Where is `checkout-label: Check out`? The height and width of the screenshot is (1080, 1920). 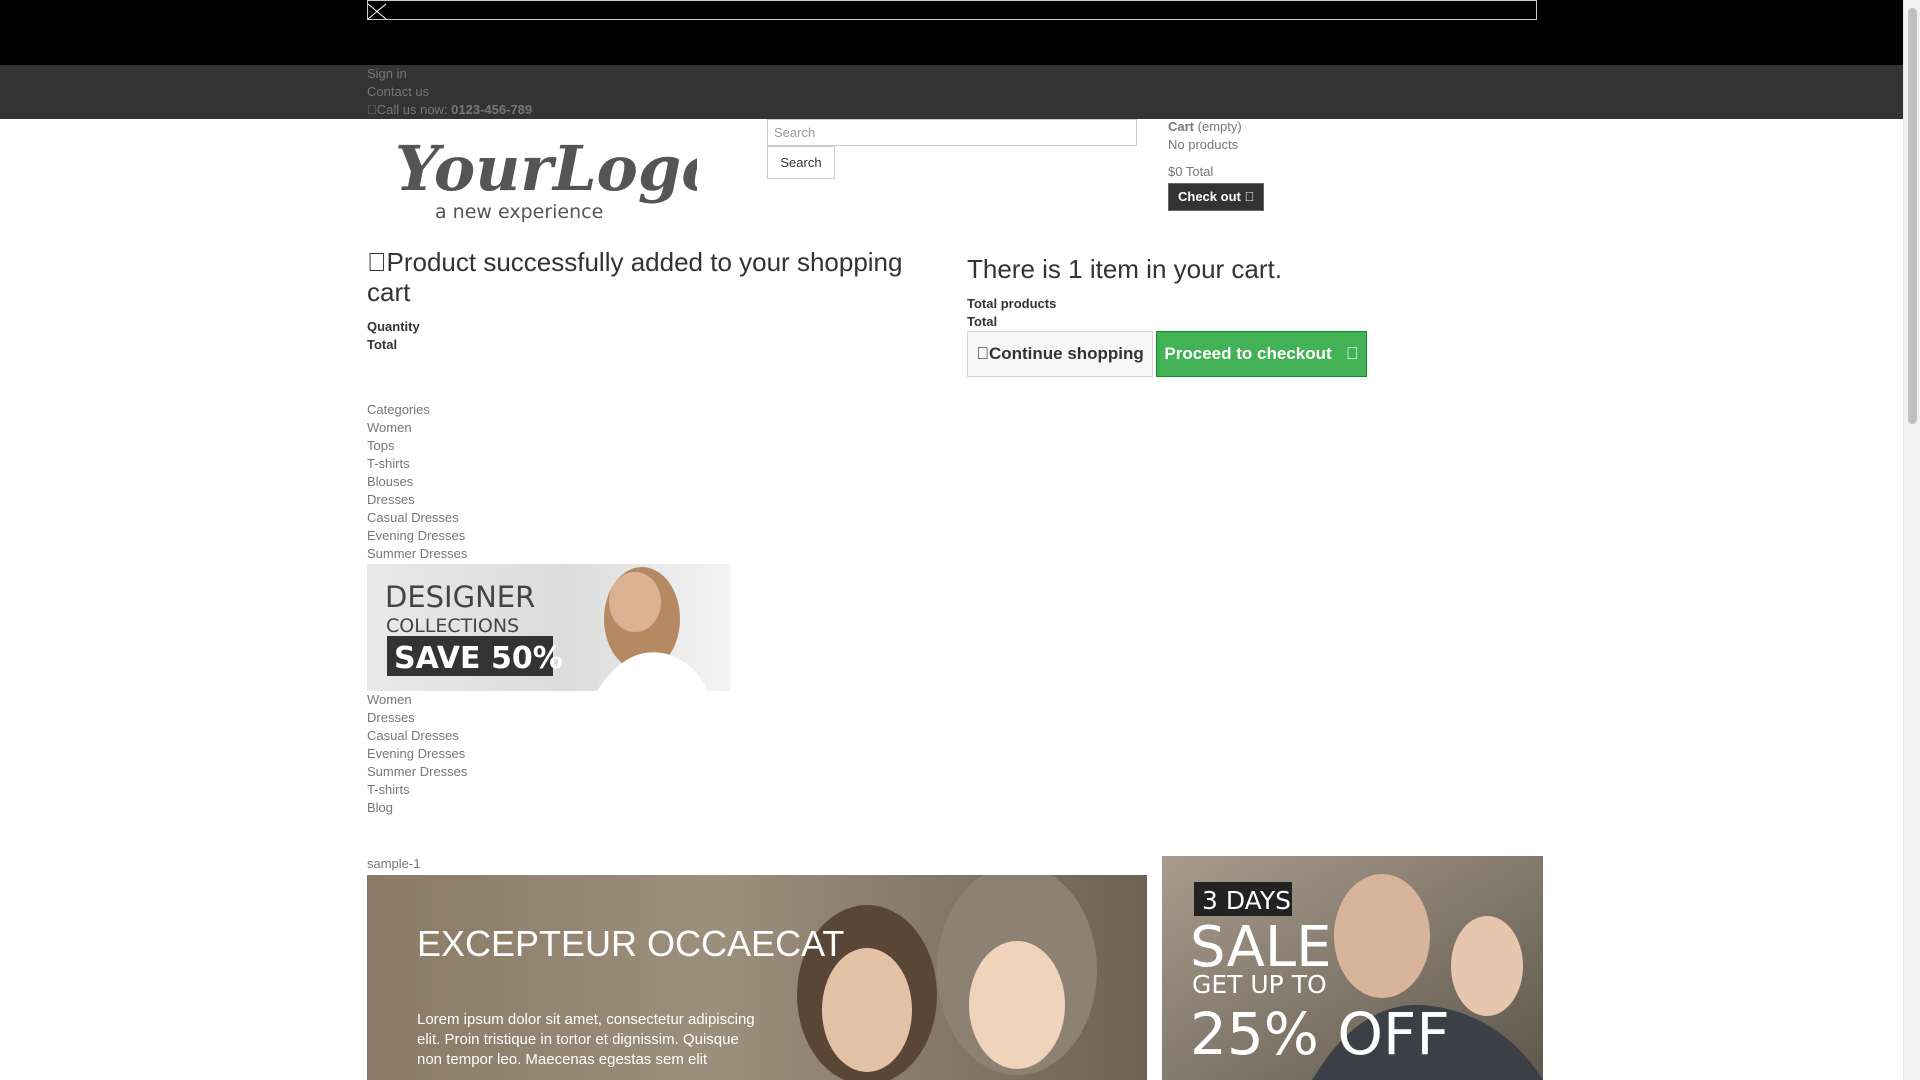 checkout-label: Check out is located at coordinates (1209, 196).